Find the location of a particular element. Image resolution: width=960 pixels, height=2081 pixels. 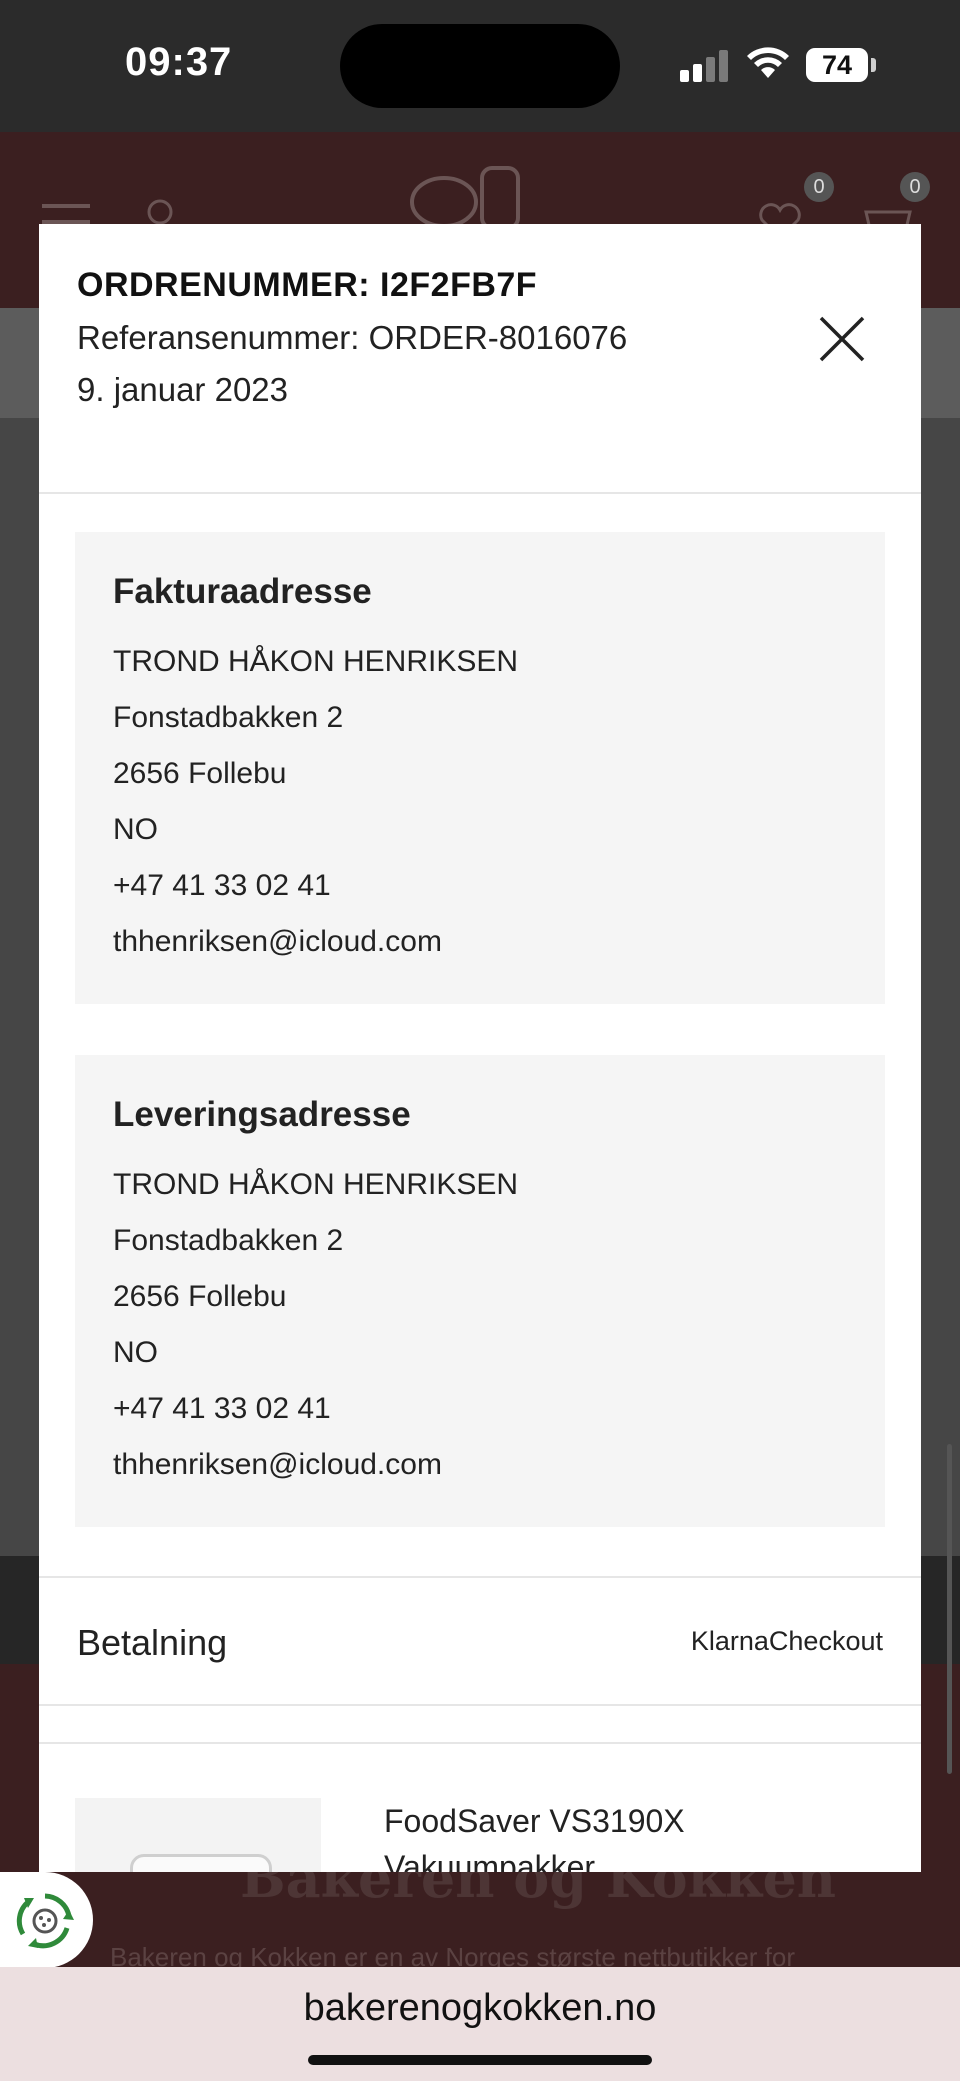

eco-widget is located at coordinates (46, 1920).